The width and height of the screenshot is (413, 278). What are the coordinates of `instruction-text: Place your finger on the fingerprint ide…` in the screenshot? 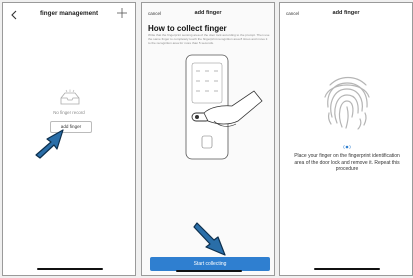 It's located at (347, 163).